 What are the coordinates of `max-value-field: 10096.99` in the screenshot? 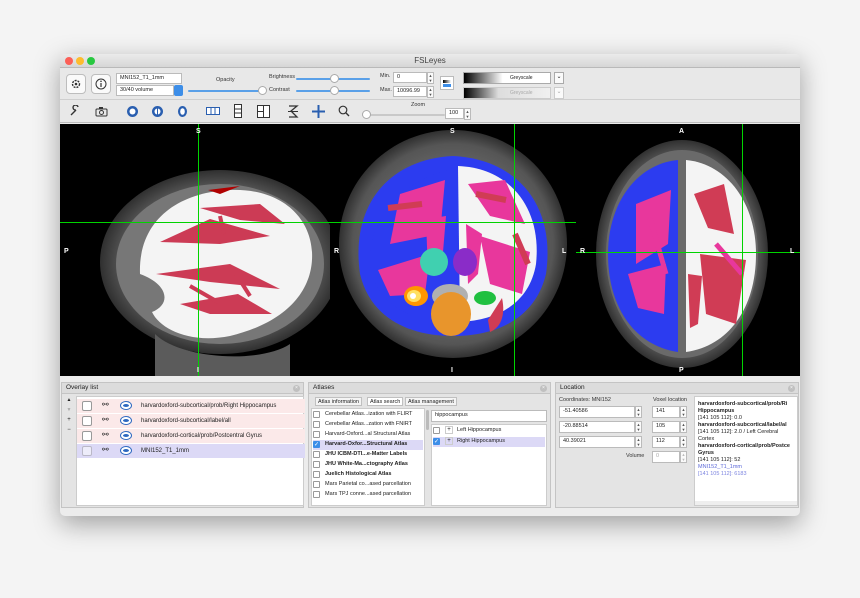 It's located at (410, 91).